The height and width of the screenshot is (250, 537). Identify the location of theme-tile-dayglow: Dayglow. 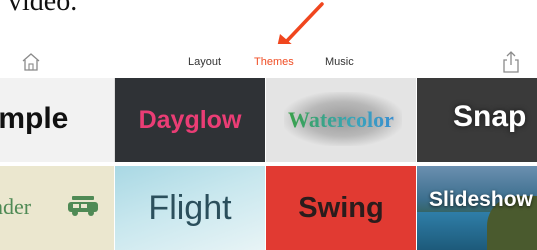
(190, 120).